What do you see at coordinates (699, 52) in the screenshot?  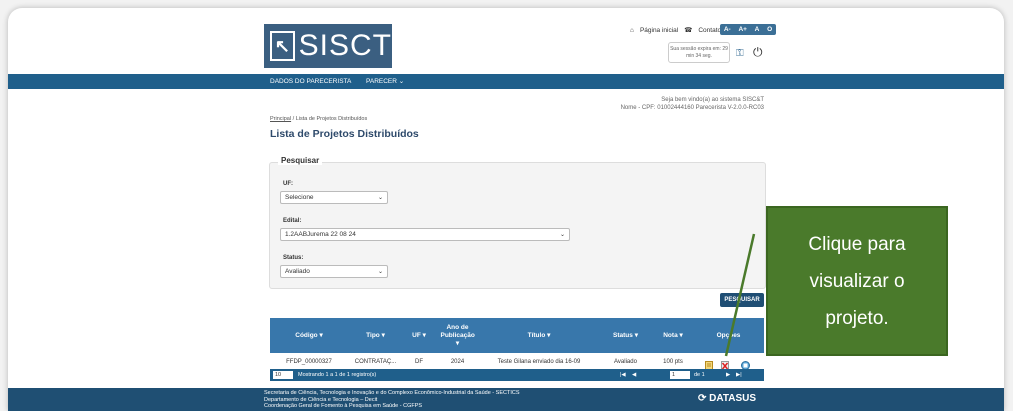 I see `session-timer: Sua sessão expira em: 29 min 34 seg.` at bounding box center [699, 52].